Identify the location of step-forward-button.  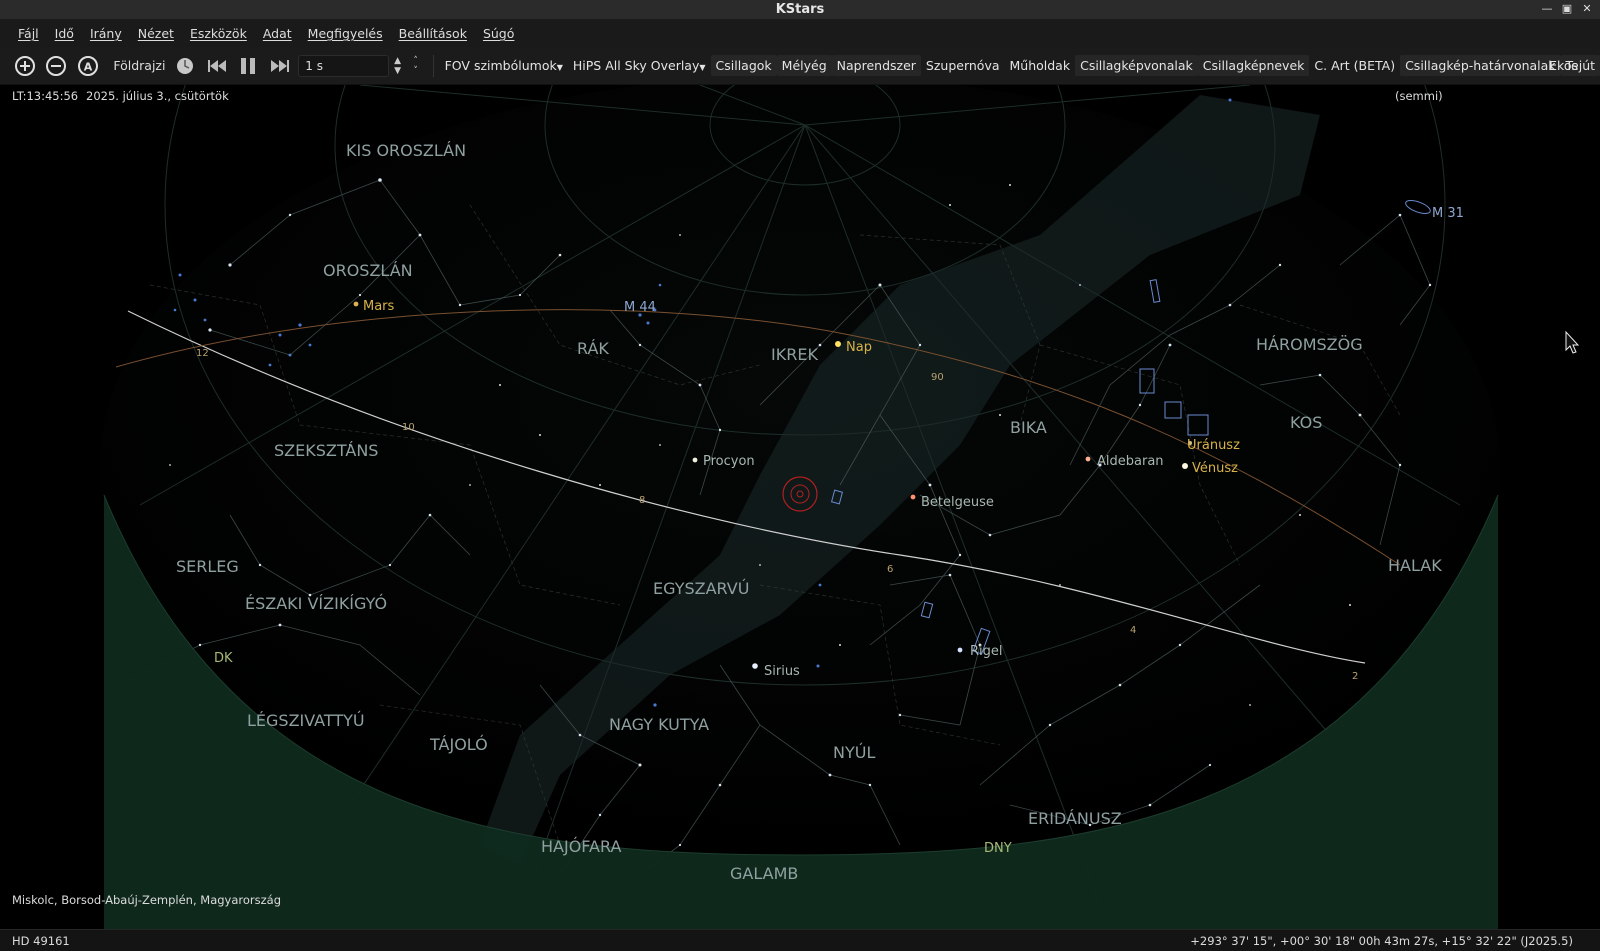
(279, 66).